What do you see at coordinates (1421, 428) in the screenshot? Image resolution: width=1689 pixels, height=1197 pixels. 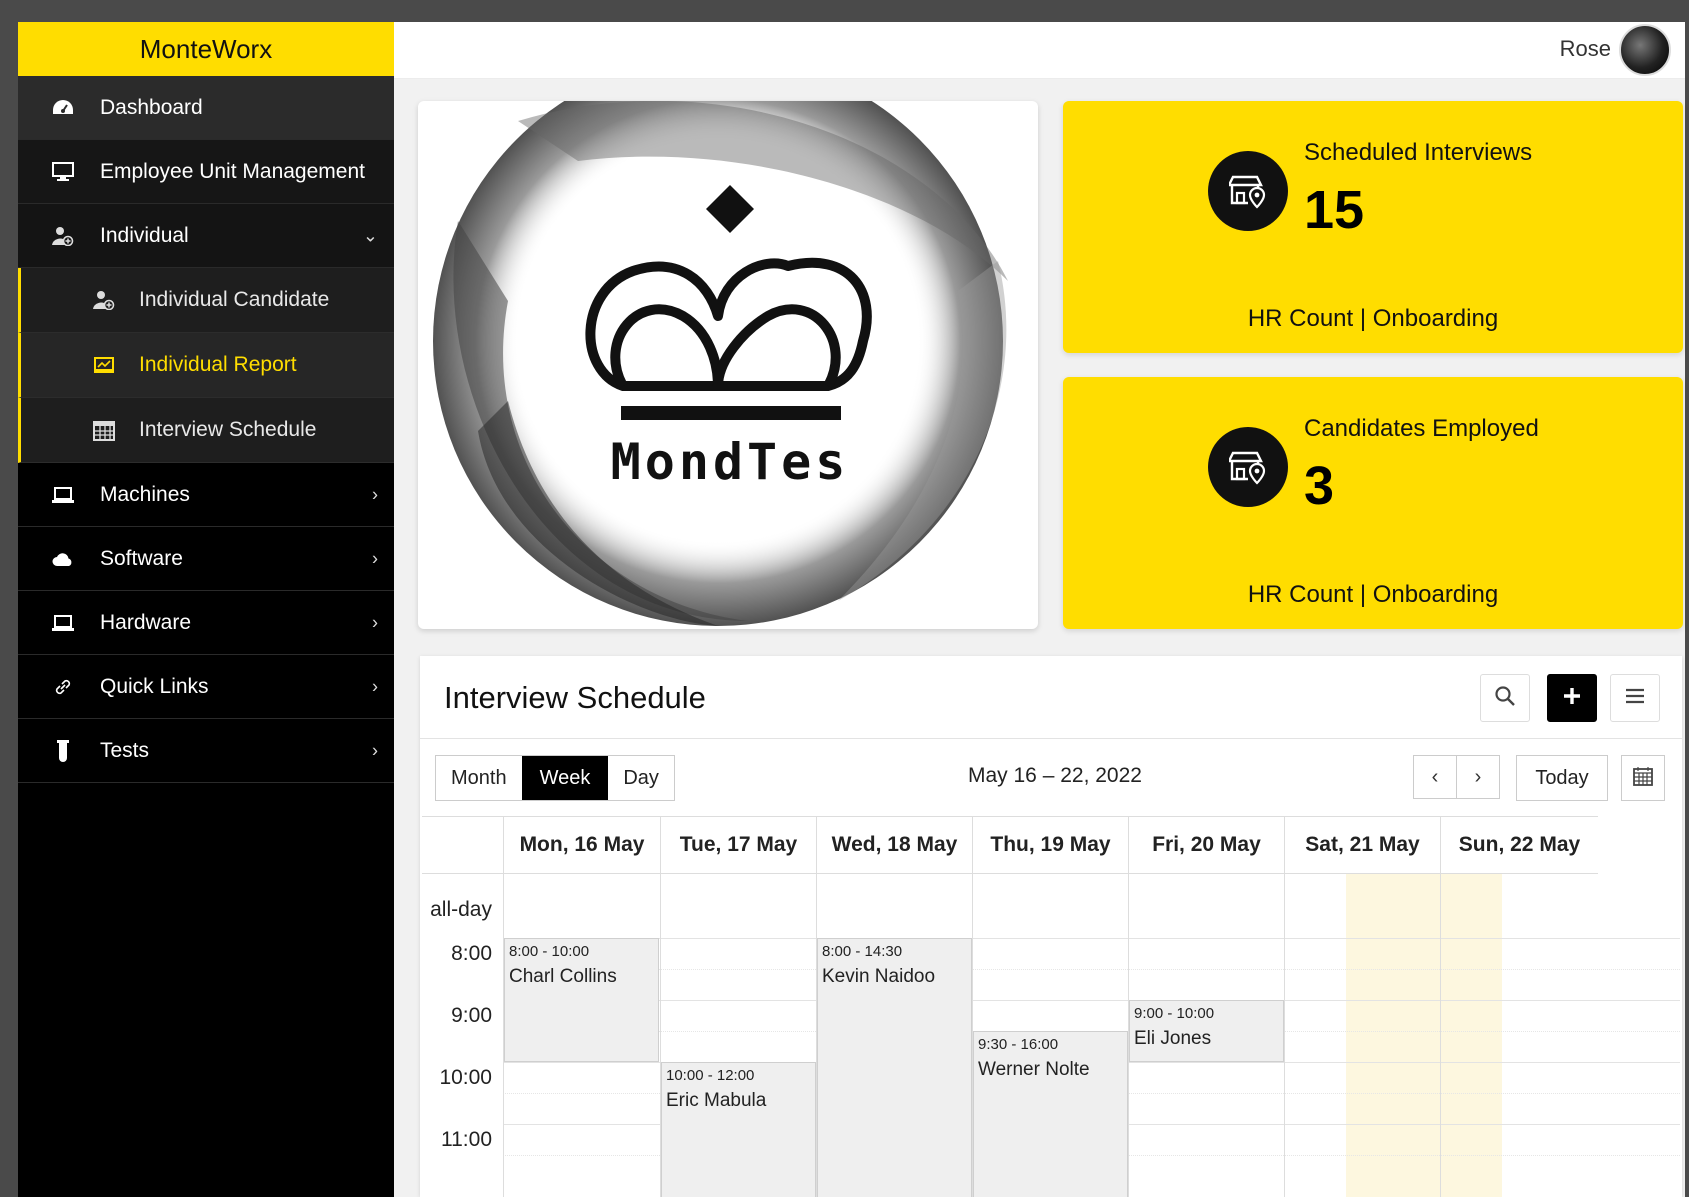 I see `stat-label: Candidates Employed` at bounding box center [1421, 428].